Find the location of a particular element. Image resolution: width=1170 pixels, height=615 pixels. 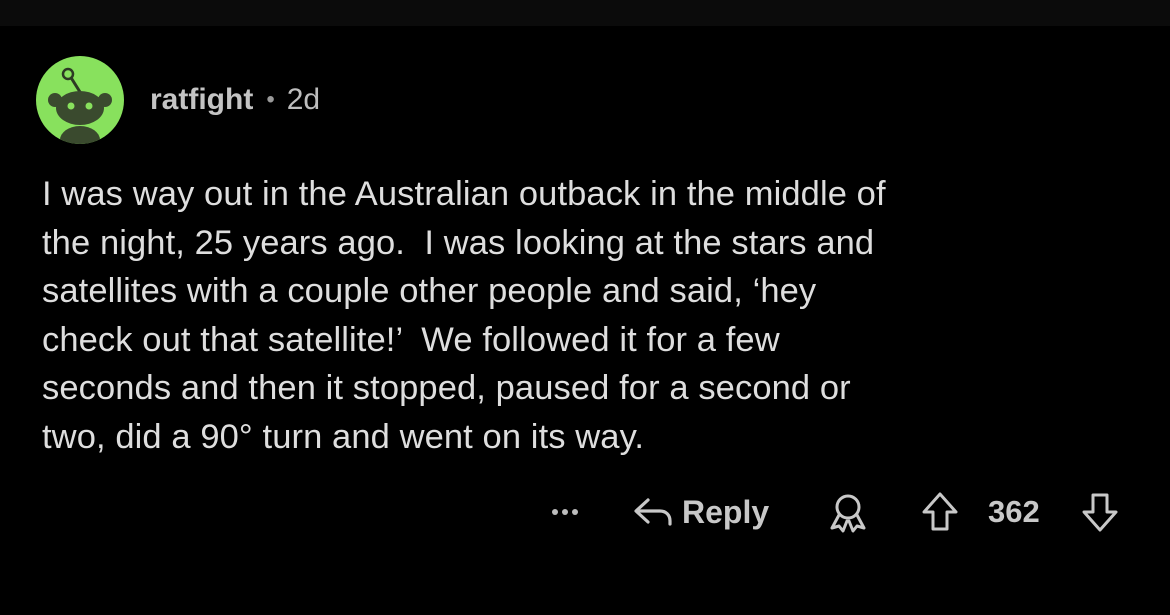

downvote-arrow-icon is located at coordinates (1100, 512).